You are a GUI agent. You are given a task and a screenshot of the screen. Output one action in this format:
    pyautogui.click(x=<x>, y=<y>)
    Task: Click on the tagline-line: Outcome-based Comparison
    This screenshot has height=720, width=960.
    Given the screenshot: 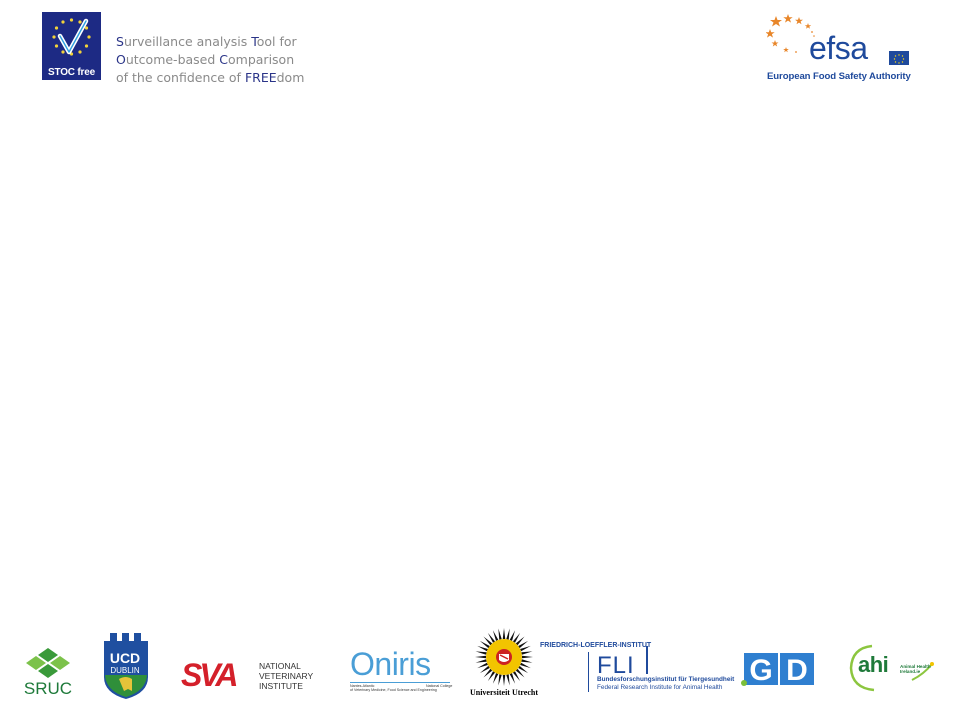 What is the action you would take?
    pyautogui.click(x=210, y=60)
    